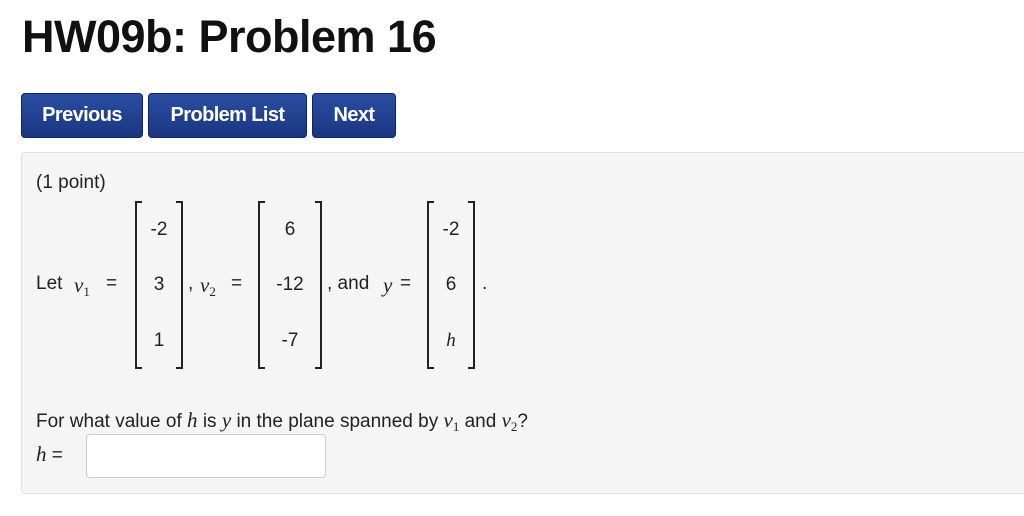  Describe the element at coordinates (191, 283) in the screenshot. I see `comma: ,` at that location.